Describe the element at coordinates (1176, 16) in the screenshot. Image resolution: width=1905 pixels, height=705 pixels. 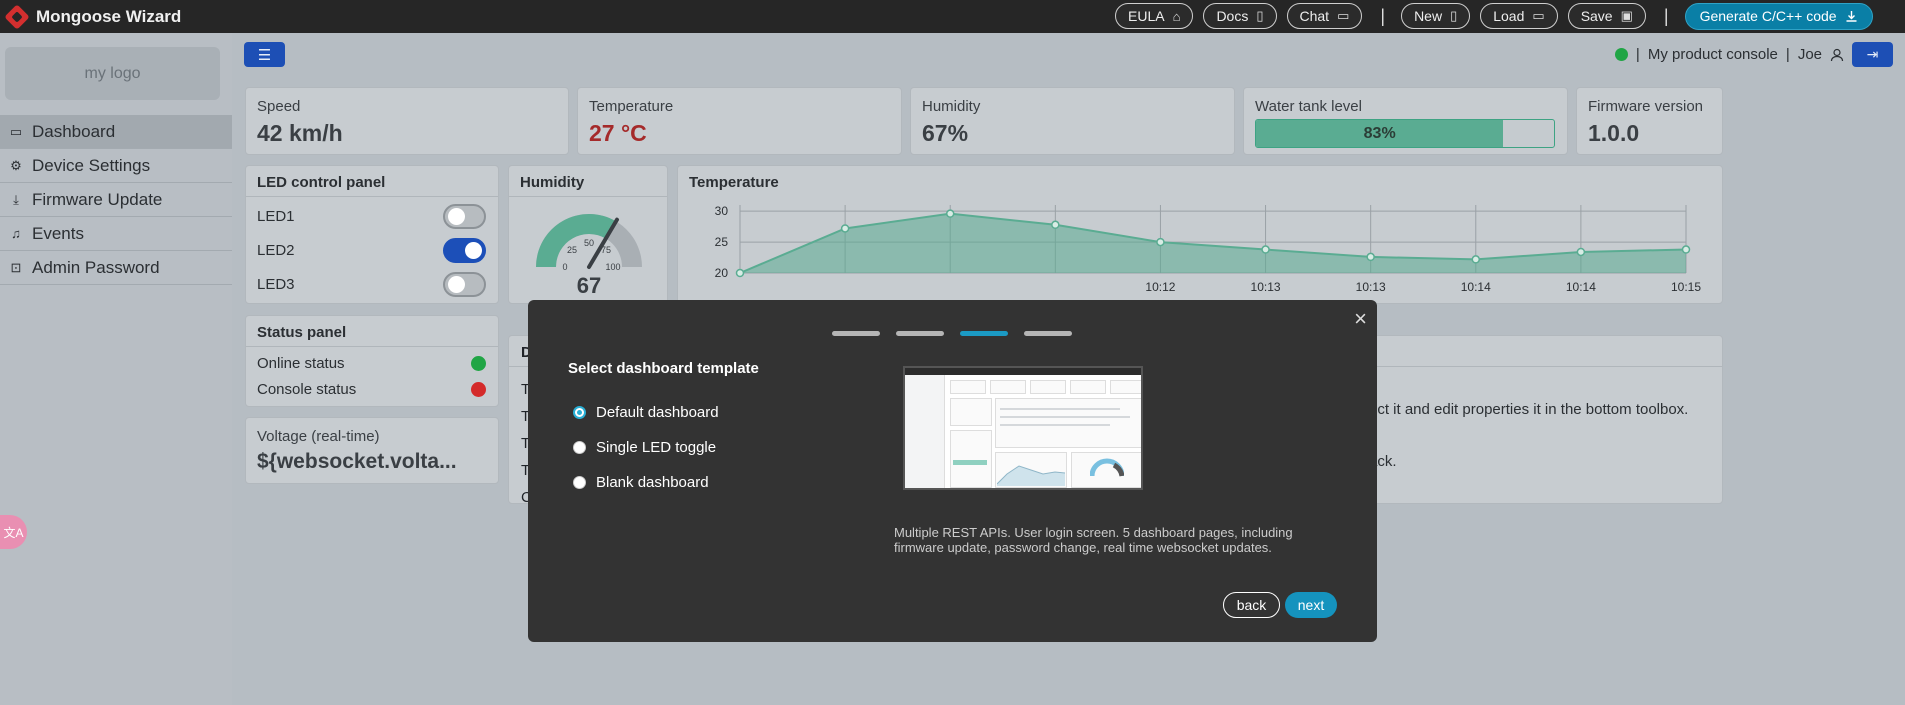
I see `briefcase-icon: ⌂` at that location.